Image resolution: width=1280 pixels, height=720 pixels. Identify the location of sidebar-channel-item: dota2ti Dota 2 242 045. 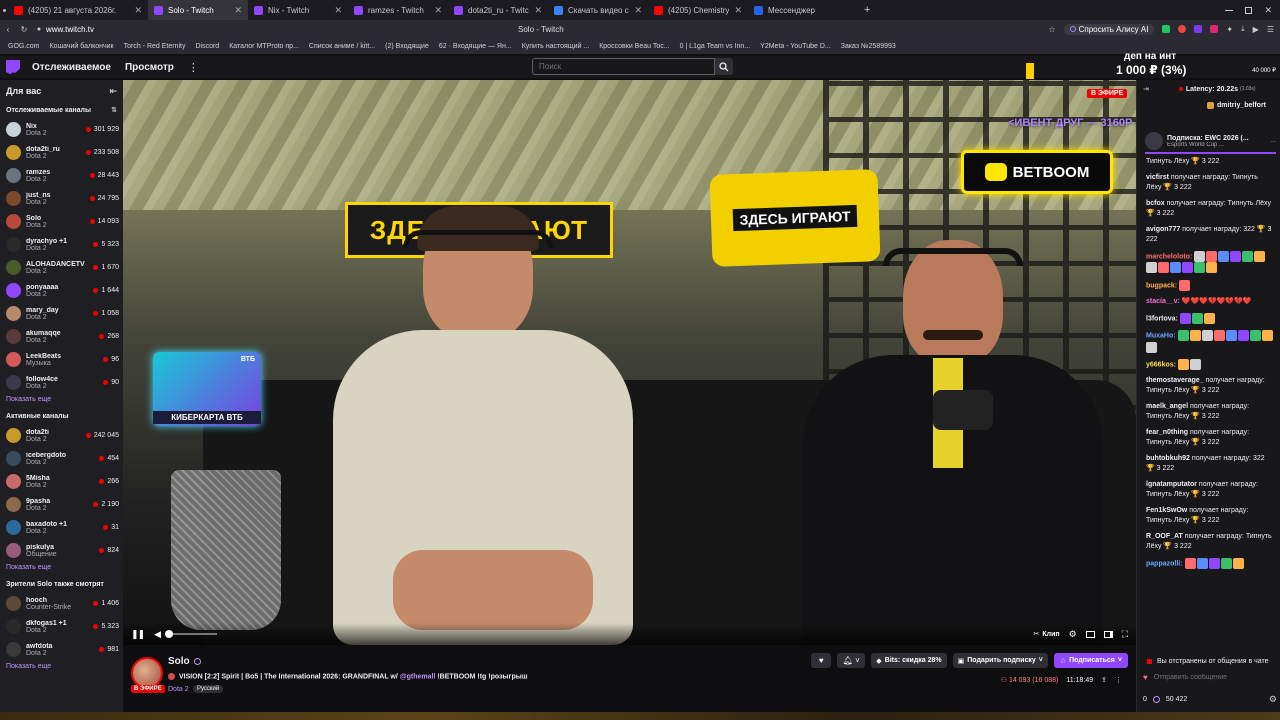
(61, 435).